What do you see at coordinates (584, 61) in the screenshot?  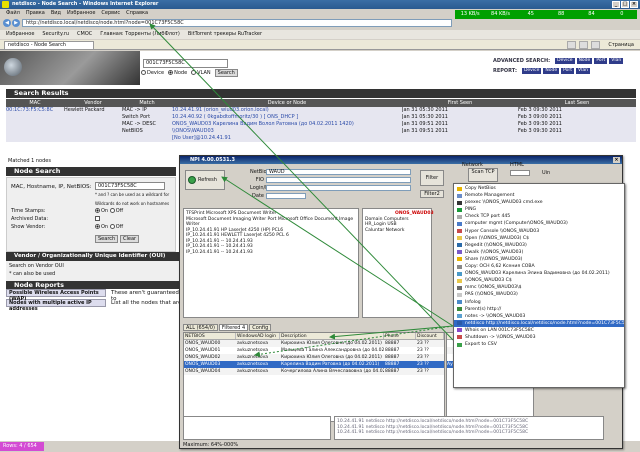 I see `adv-node-link: Node` at bounding box center [584, 61].